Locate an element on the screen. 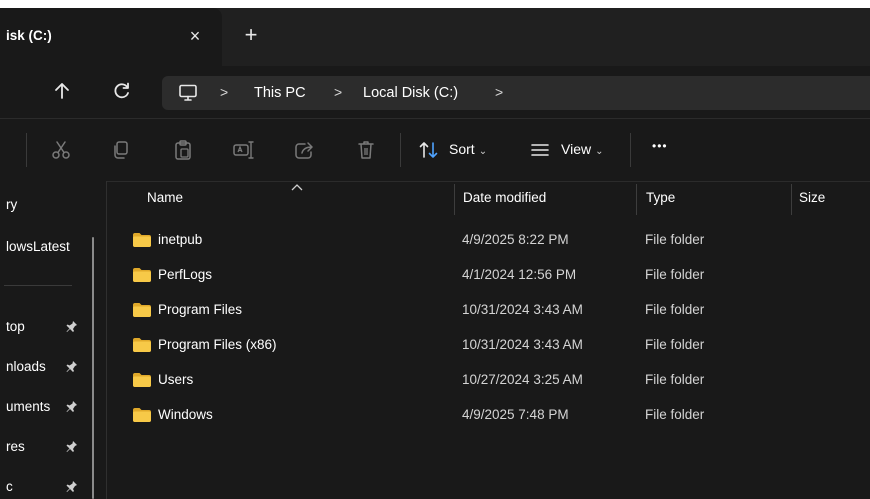  file-row-windows: Windows 4/9/2025 7:48 PM File folder is located at coordinates (488, 414).